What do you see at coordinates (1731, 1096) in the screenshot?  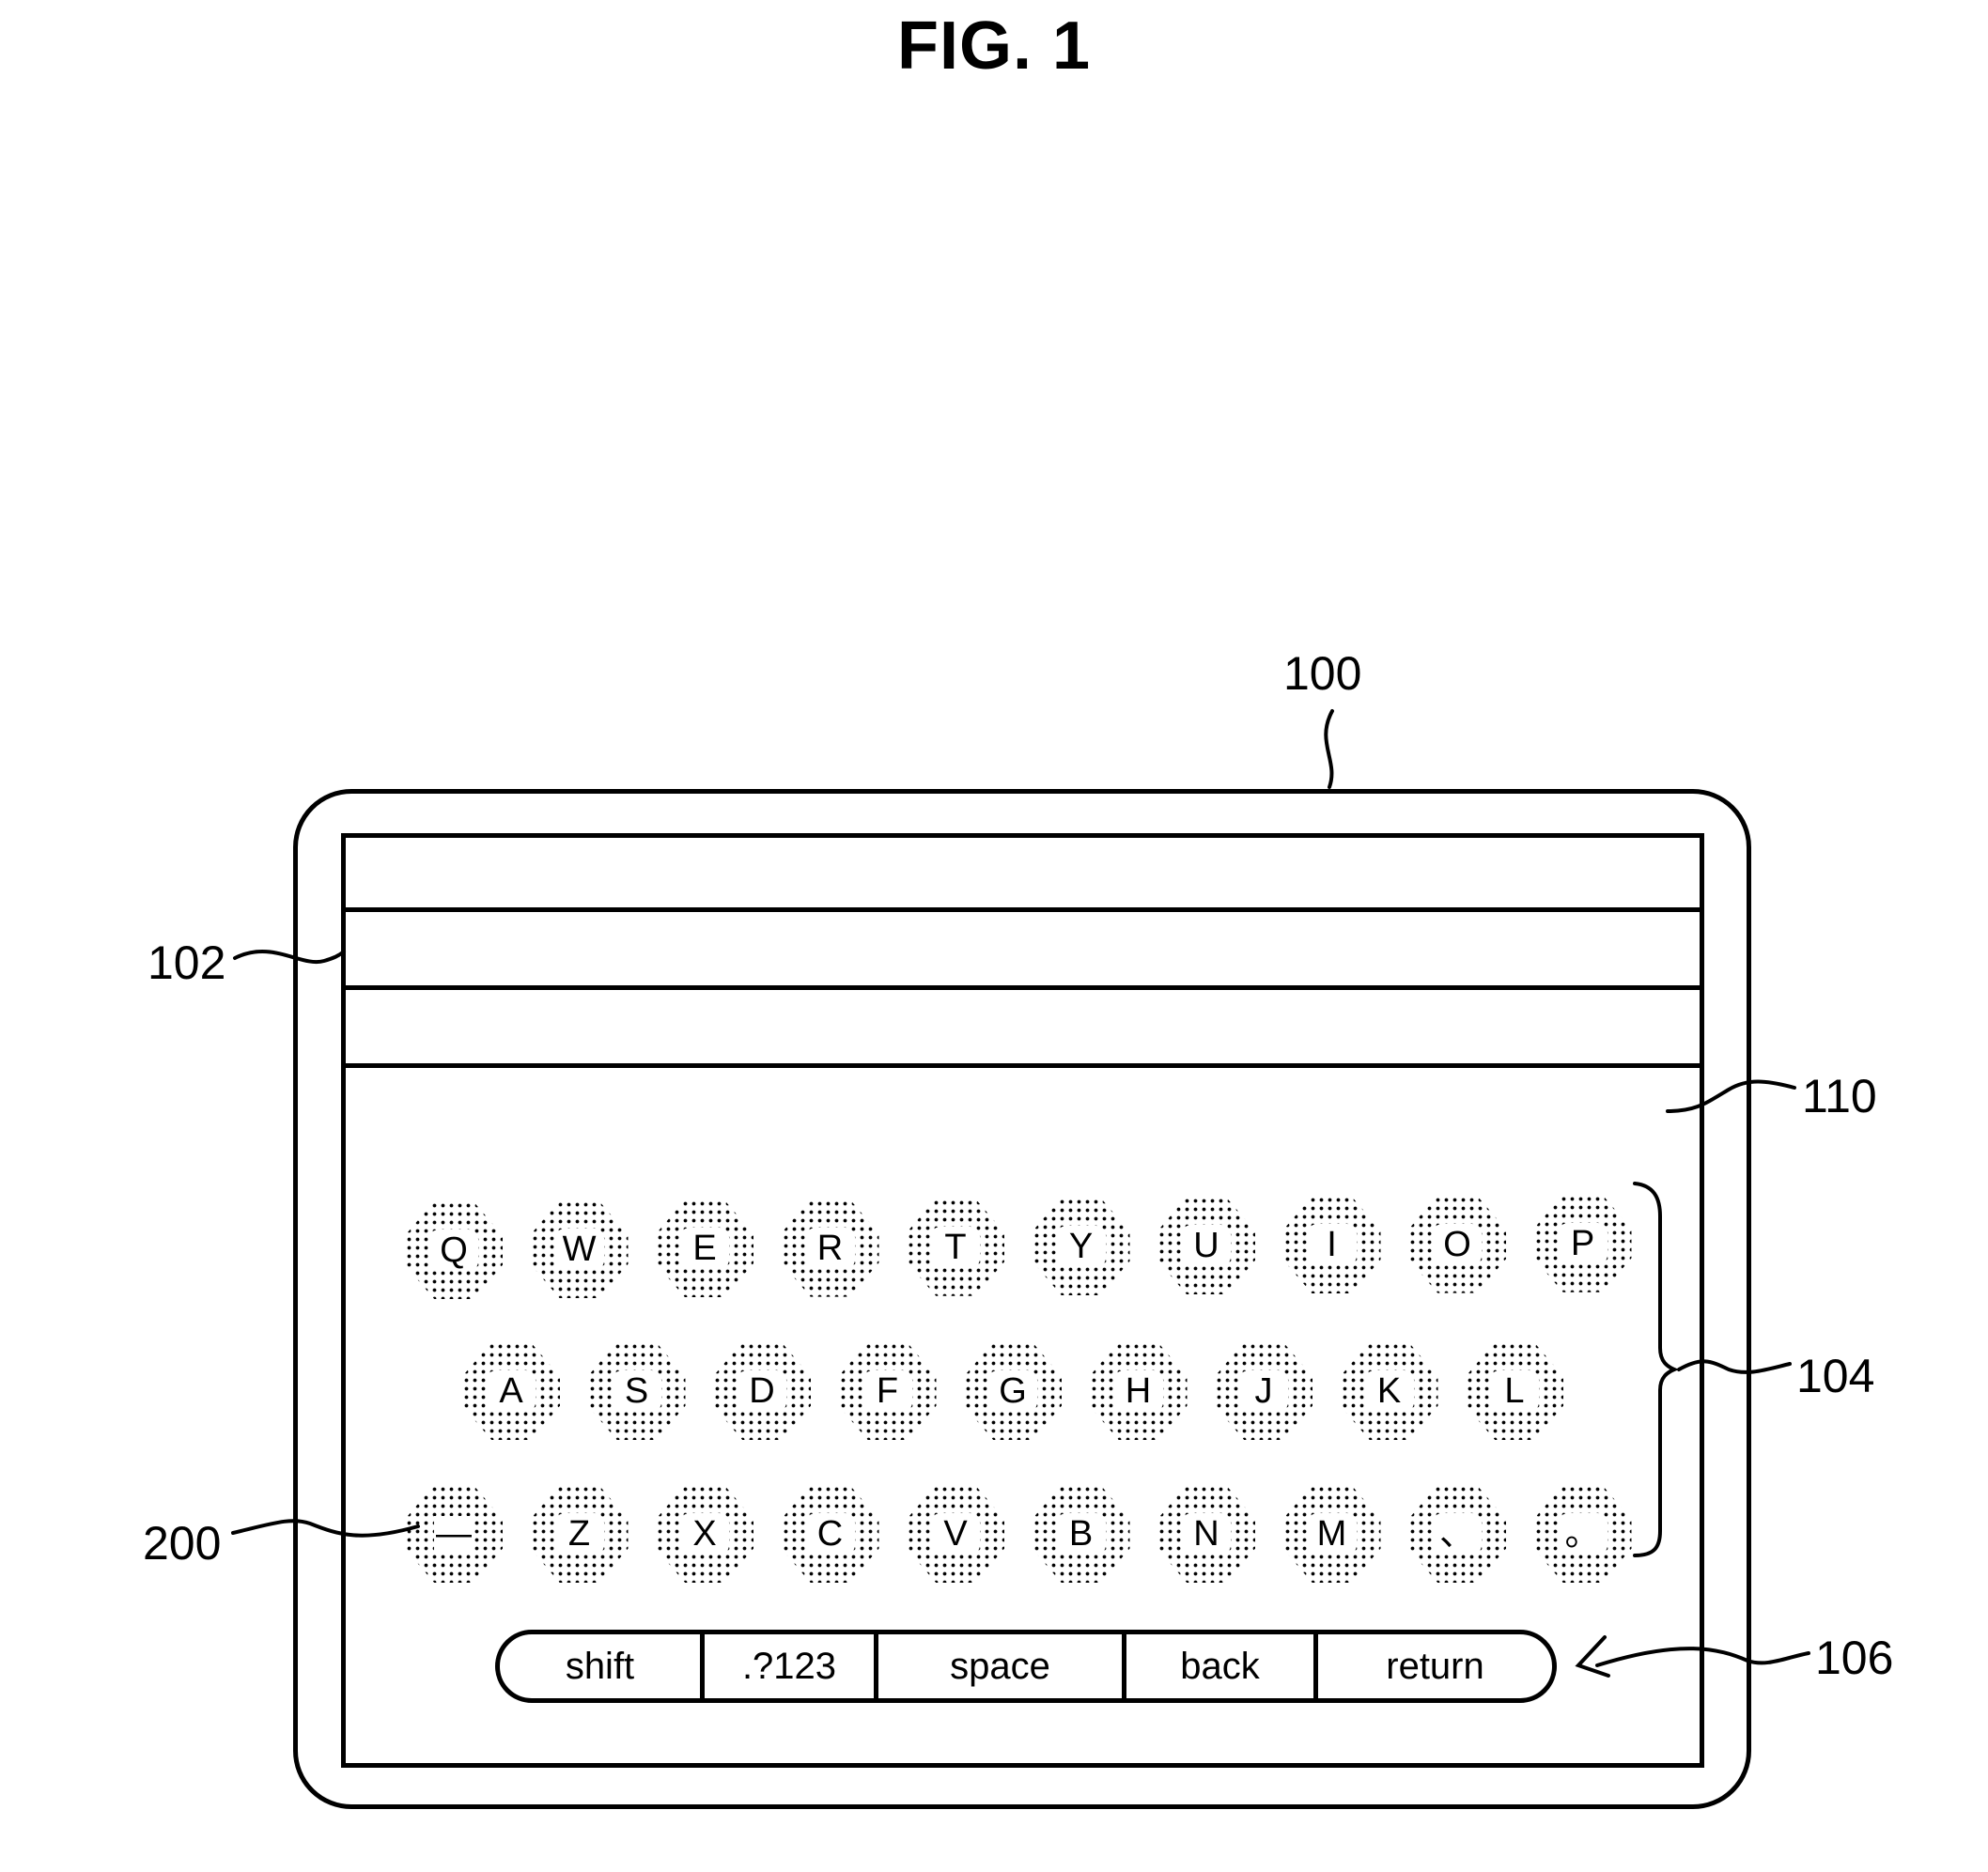 I see `leader-screen` at bounding box center [1731, 1096].